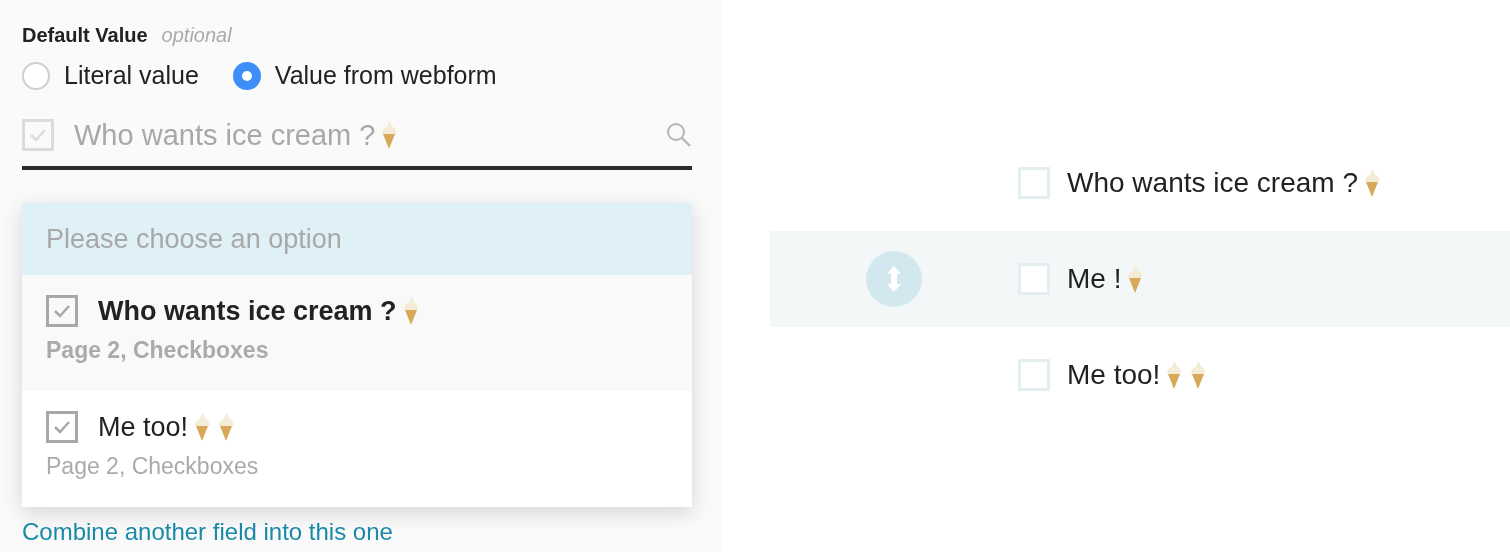  What do you see at coordinates (131, 75) in the screenshot?
I see `radio-label: Literal value` at bounding box center [131, 75].